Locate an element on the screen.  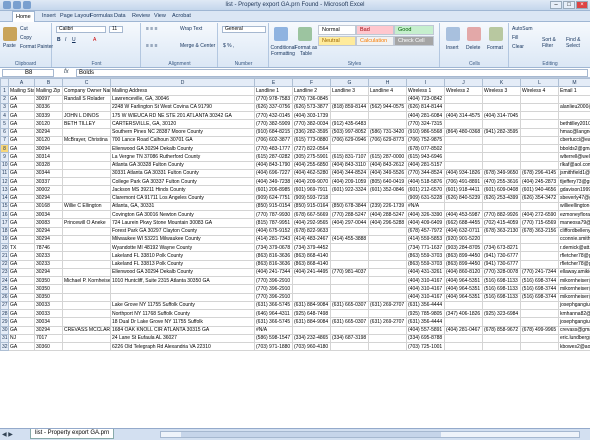
cell: (601) 940-4656 is located at coordinates (539, 190).